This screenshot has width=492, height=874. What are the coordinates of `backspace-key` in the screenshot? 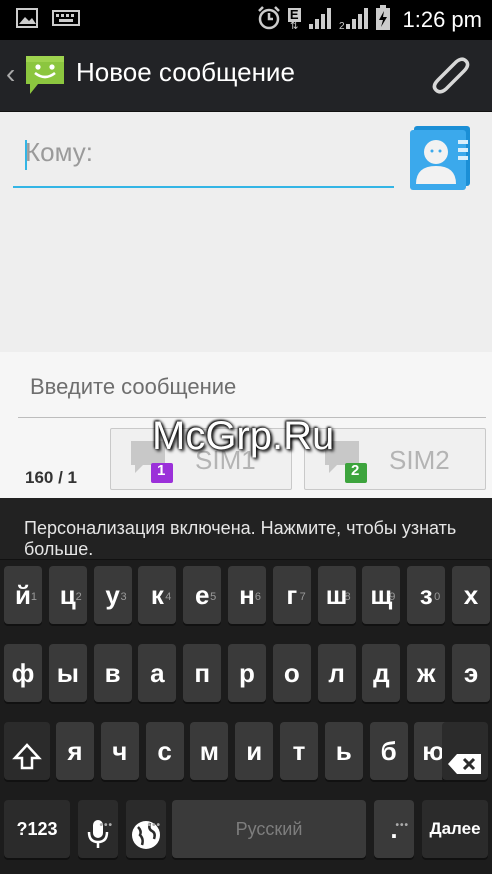 It's located at (465, 751).